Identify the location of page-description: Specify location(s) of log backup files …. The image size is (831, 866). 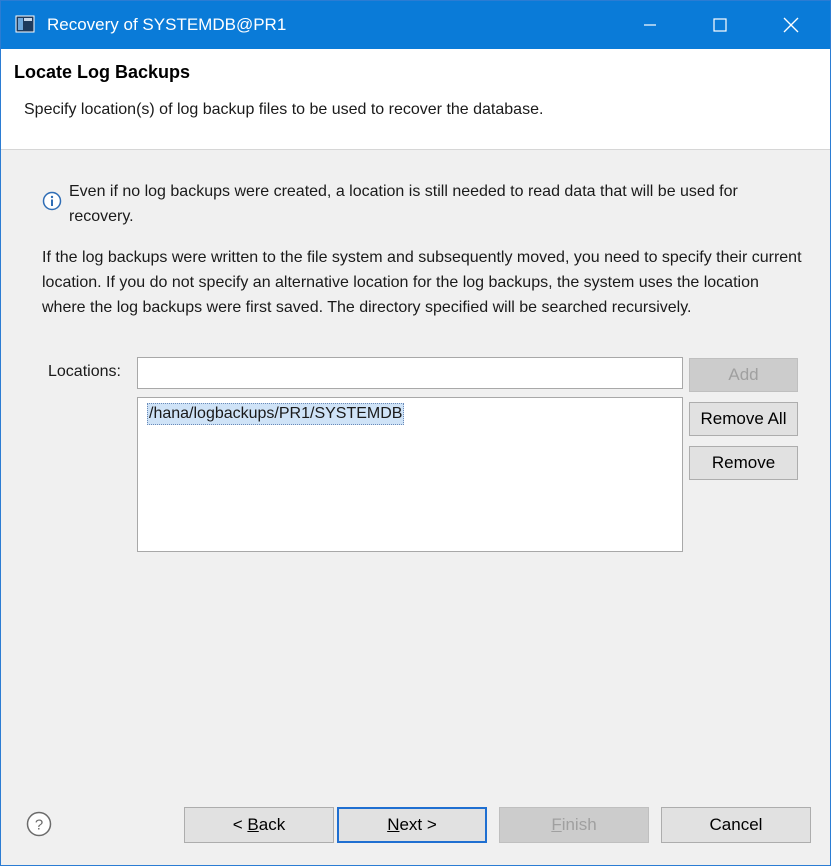
(284, 109).